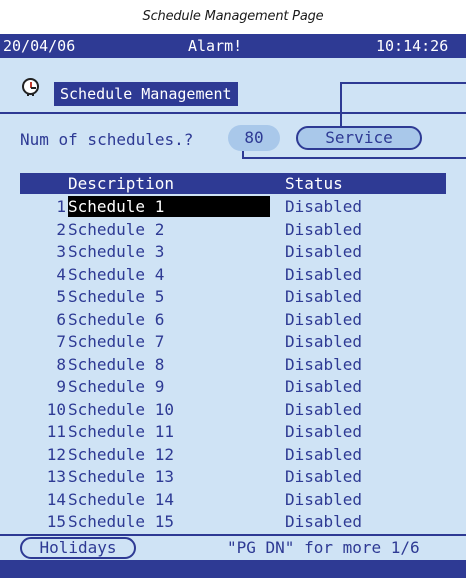 Image resolution: width=466 pixels, height=578 pixels. Describe the element at coordinates (233, 499) in the screenshot. I see `table-row: 14 Schedule 14 Disabled` at that location.